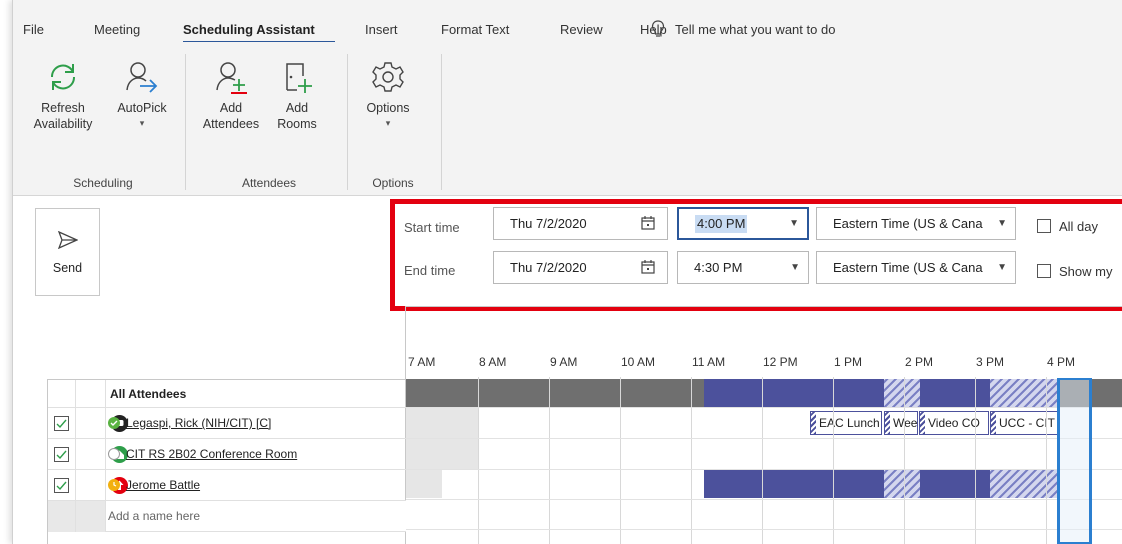  I want to click on clock-icon, so click(115, 484).